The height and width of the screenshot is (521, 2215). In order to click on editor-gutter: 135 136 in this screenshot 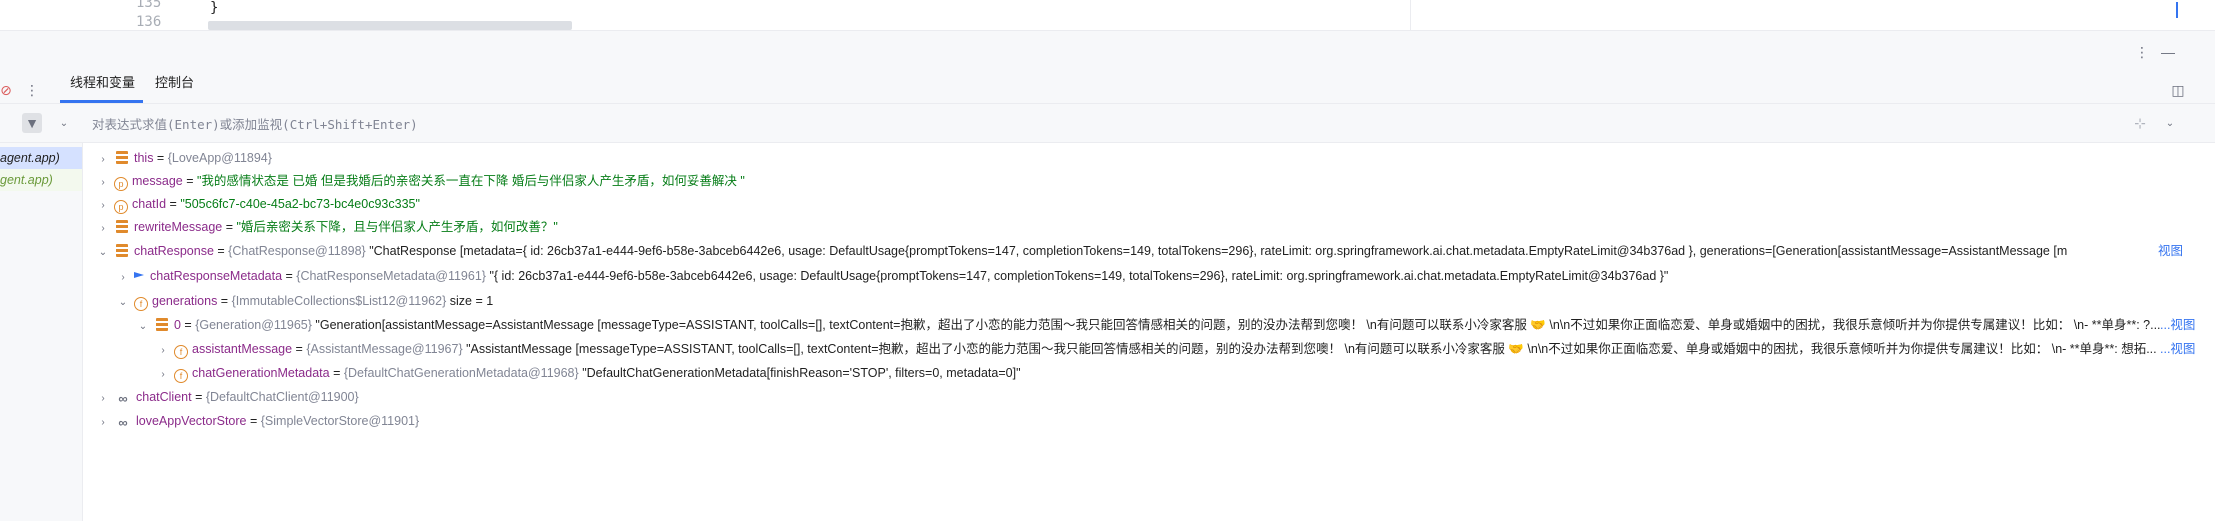, I will do `click(163, 15)`.